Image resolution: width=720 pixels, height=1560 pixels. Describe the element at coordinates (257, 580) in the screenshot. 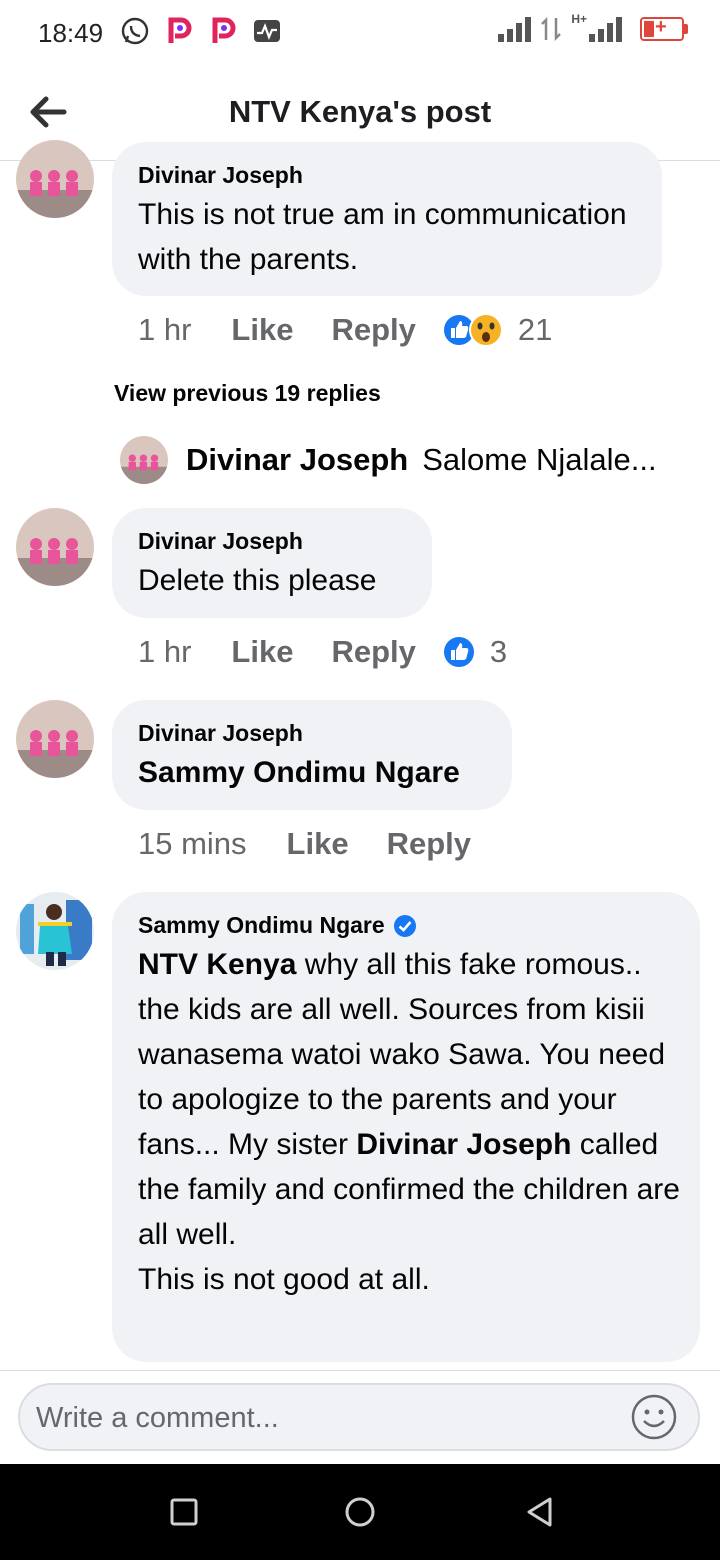

I see `comment-text: Delete this please` at that location.